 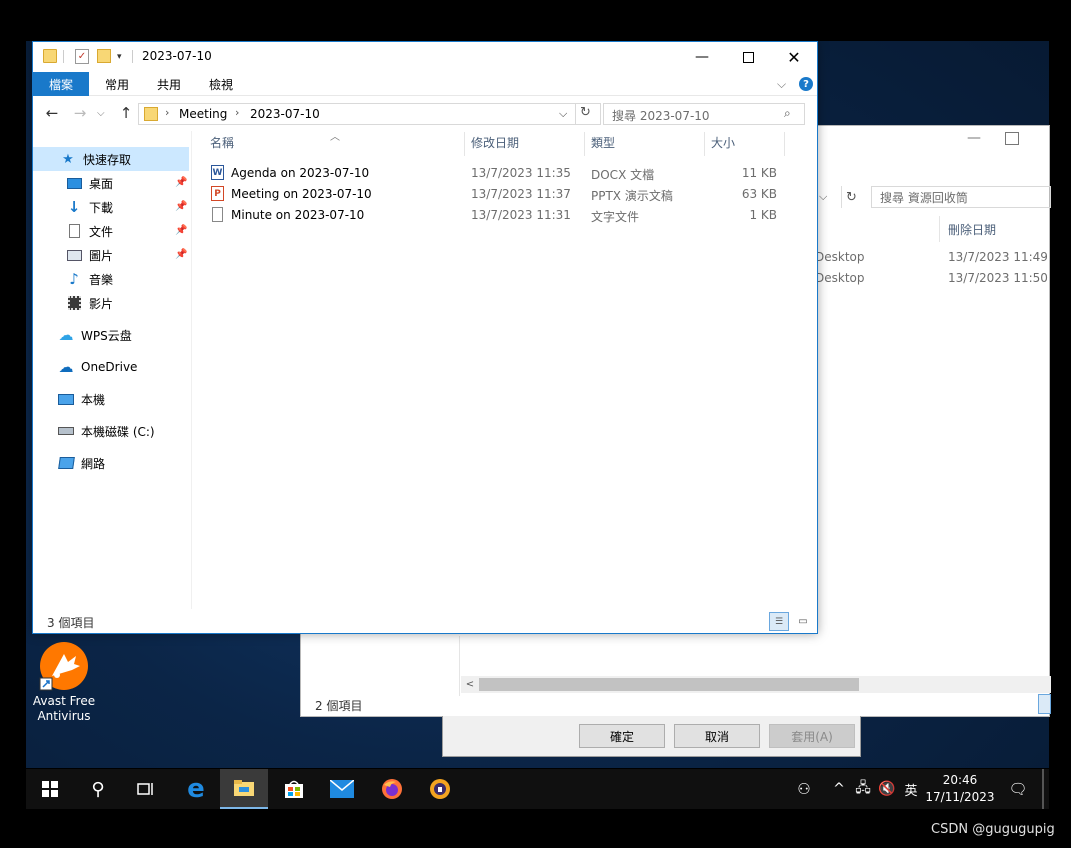 I want to click on qat-dropdown-icon: ▾, so click(x=122, y=57).